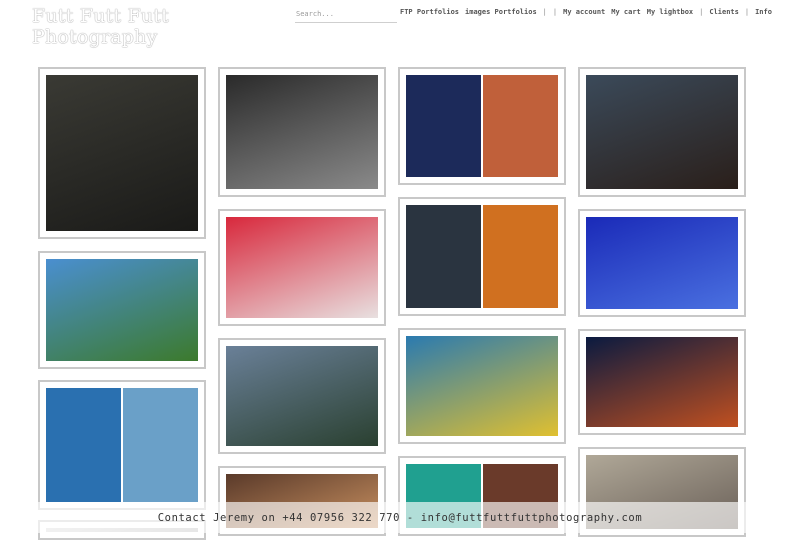 The height and width of the screenshot is (540, 800). Describe the element at coordinates (724, 12) in the screenshot. I see `nav-clients: Clients` at that location.